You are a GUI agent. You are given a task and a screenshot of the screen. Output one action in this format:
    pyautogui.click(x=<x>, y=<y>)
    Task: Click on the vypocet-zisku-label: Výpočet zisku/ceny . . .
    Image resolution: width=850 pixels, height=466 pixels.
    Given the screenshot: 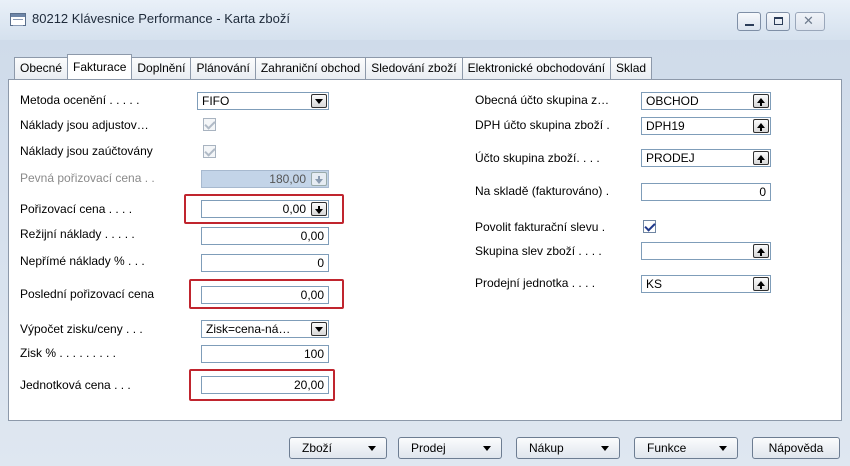 What is the action you would take?
    pyautogui.click(x=81, y=329)
    